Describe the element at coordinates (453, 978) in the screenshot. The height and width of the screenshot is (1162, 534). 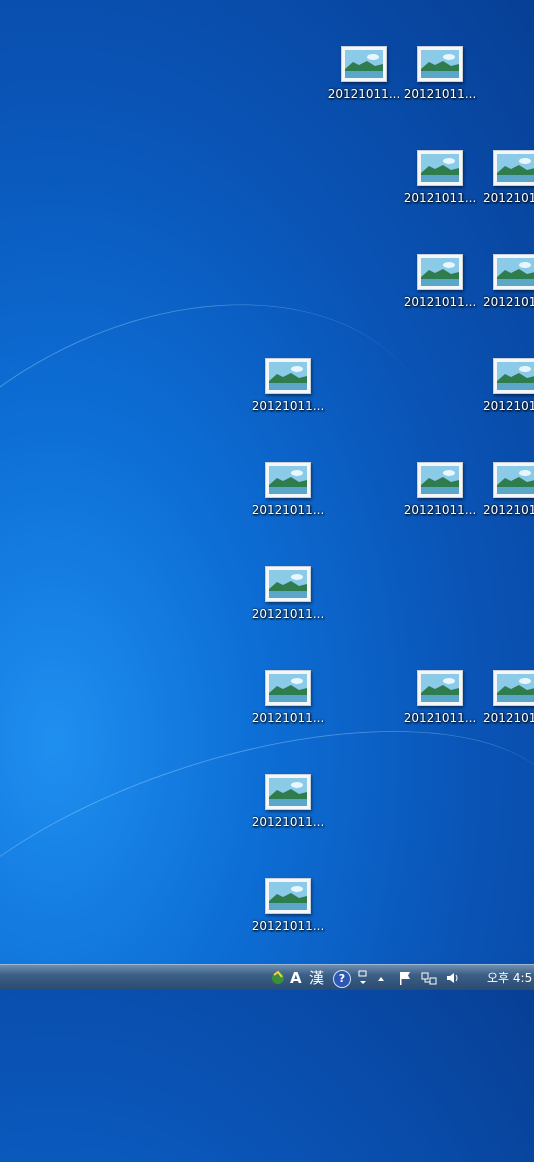
I see `volume-icon` at that location.